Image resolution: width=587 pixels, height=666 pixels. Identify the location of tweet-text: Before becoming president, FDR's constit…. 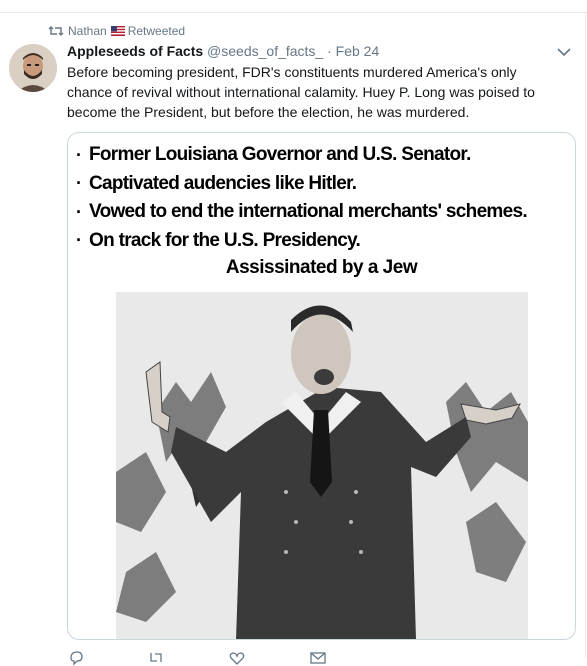
(301, 92).